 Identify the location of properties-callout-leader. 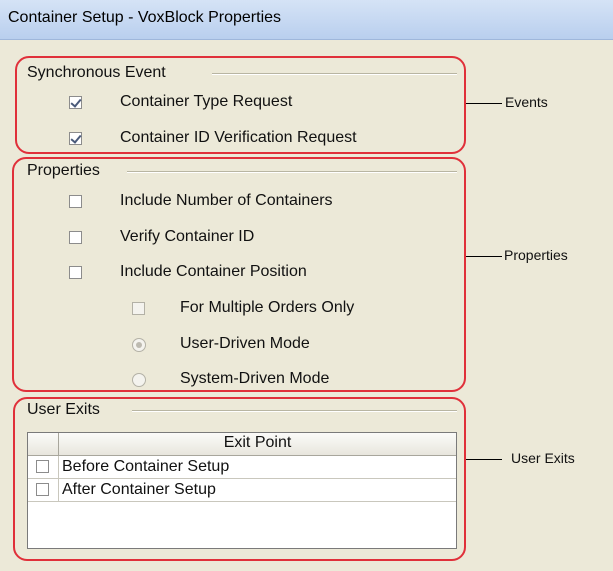
(484, 256).